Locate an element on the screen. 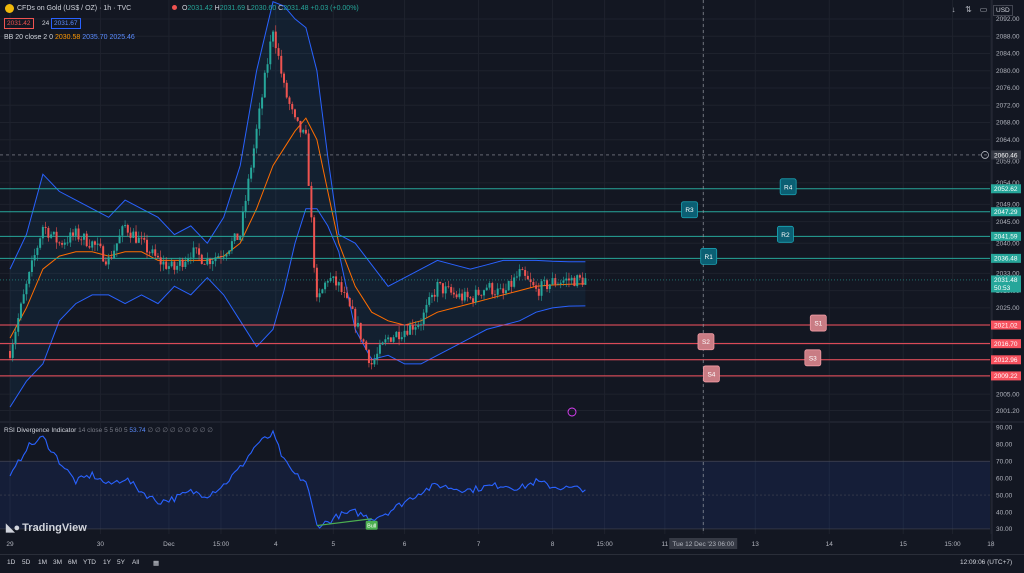 The height and width of the screenshot is (573, 1024). crosshair-price-label: 2060.46 is located at coordinates (1006, 155).